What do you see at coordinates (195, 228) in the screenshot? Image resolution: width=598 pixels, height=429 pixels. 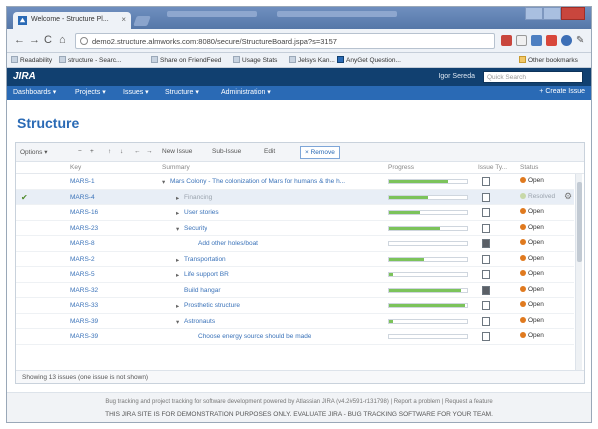 I see `issue-summary-link: Security` at bounding box center [195, 228].